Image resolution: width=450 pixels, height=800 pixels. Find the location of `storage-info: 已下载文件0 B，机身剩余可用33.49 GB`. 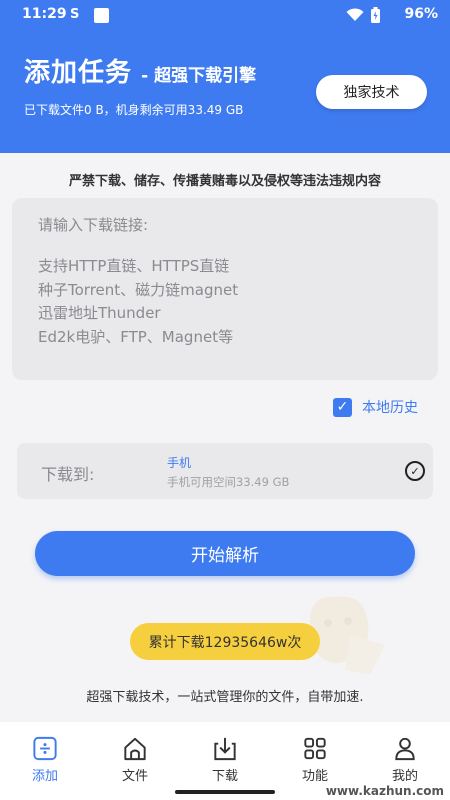

storage-info: 已下载文件0 B，机身剩余可用33.49 GB is located at coordinates (134, 110).